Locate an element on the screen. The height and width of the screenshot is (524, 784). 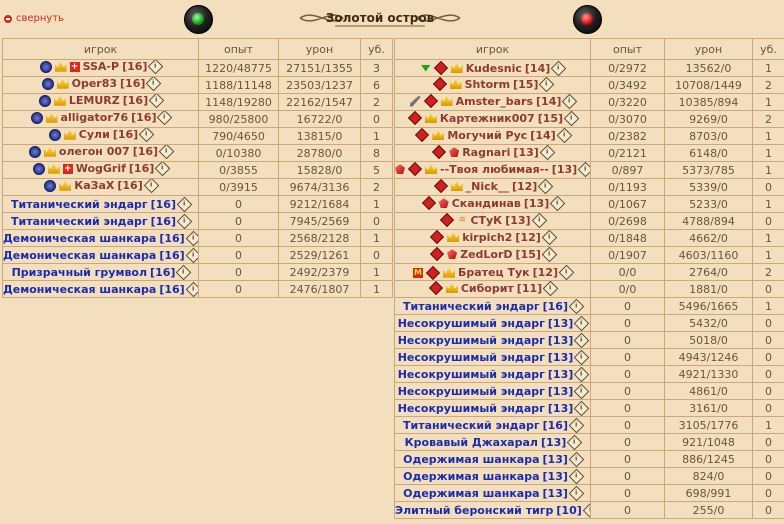
player-name-link: alligator76 is located at coordinates (95, 118).